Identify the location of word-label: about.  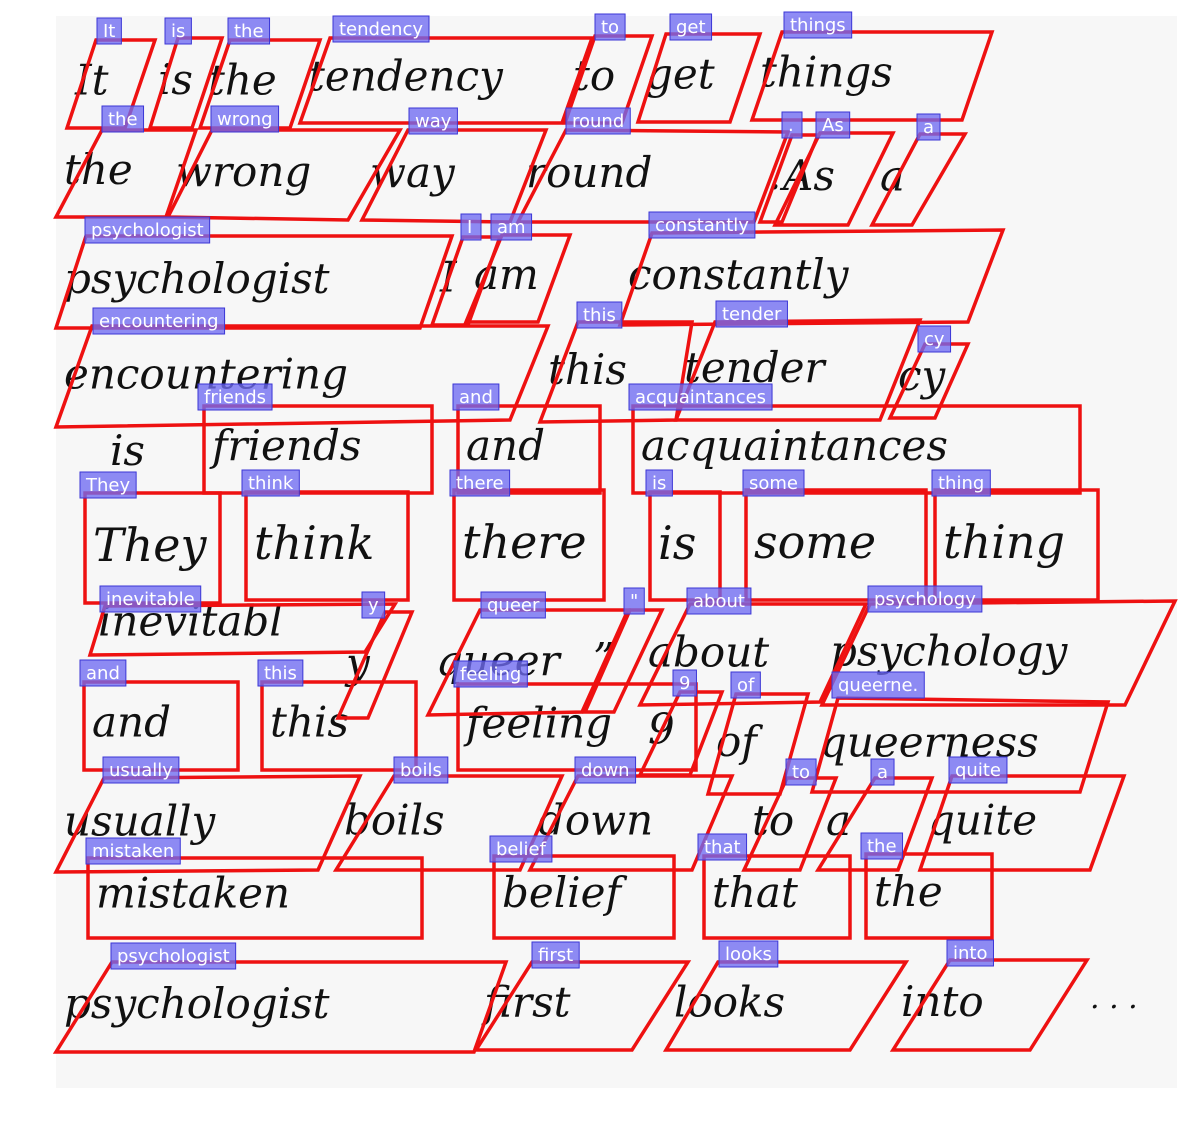
(719, 601).